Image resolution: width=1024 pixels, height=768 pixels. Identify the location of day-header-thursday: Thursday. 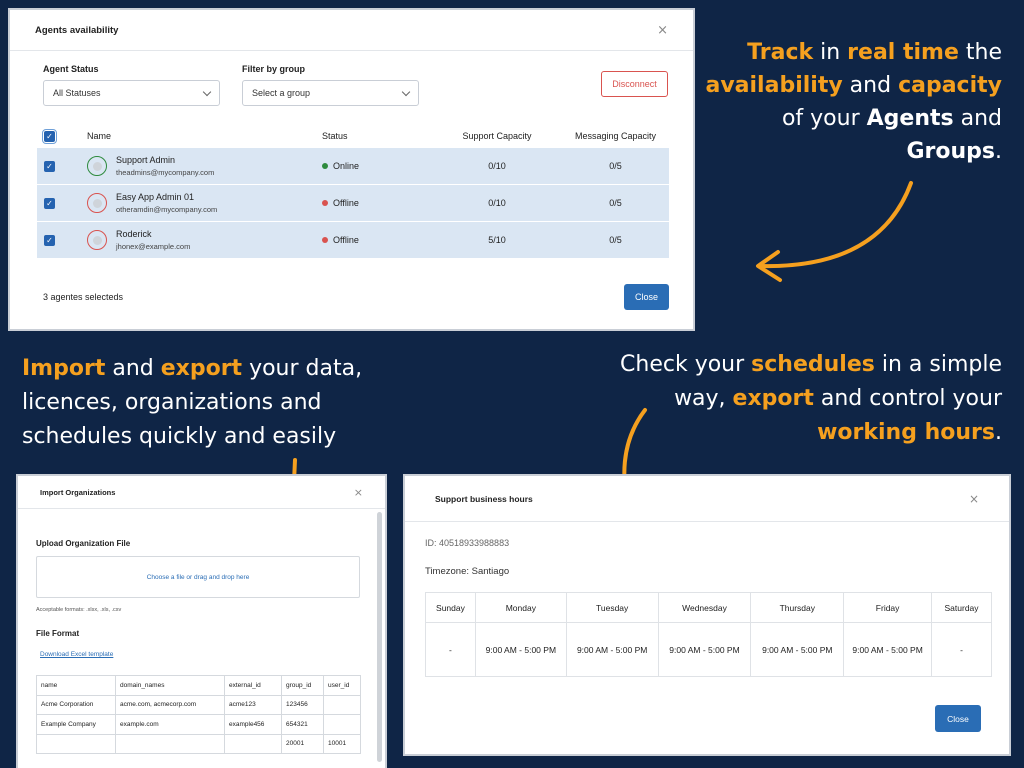
(797, 607).